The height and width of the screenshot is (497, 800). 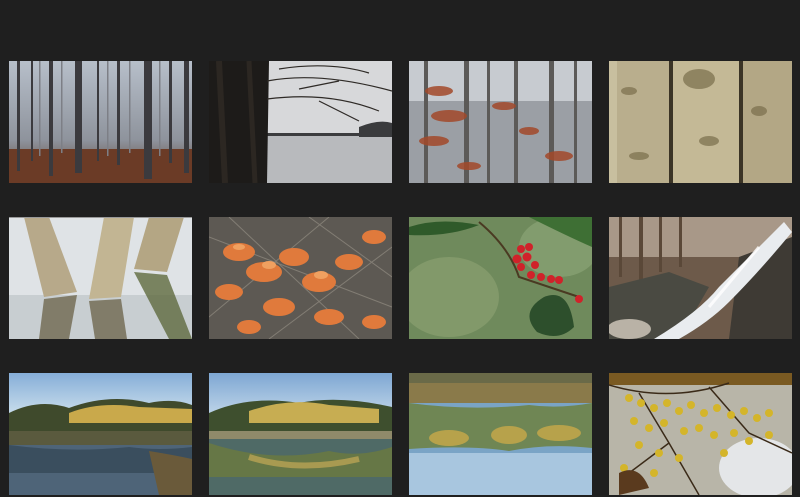 I want to click on thumbnail-bare-trees-orange-leaves, so click(x=500, y=122).